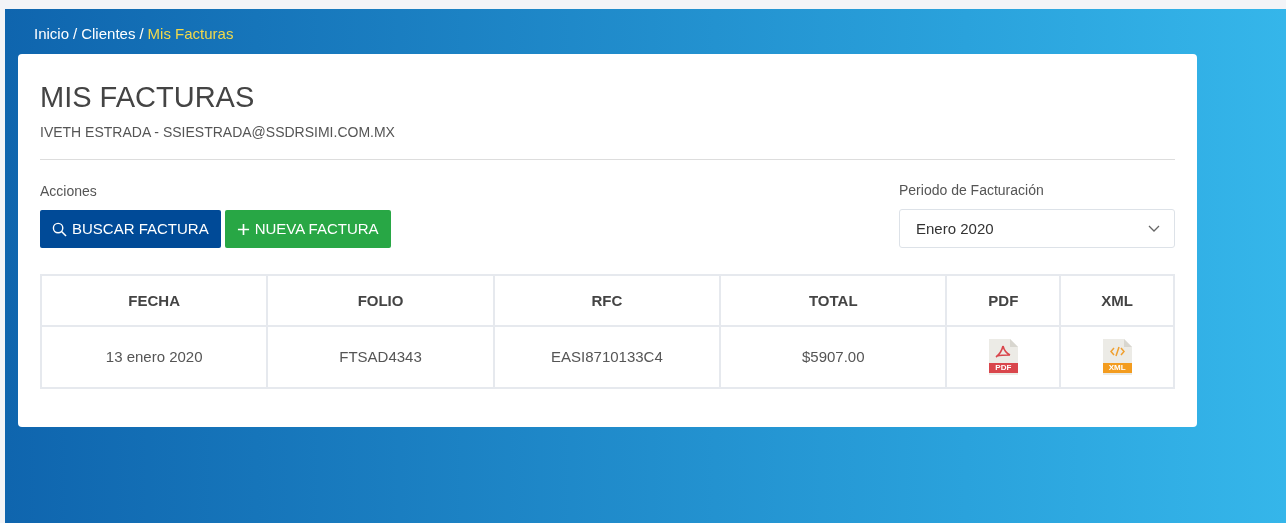 The width and height of the screenshot is (1286, 523). I want to click on breadcrumb-link: Inicio, so click(52, 33).